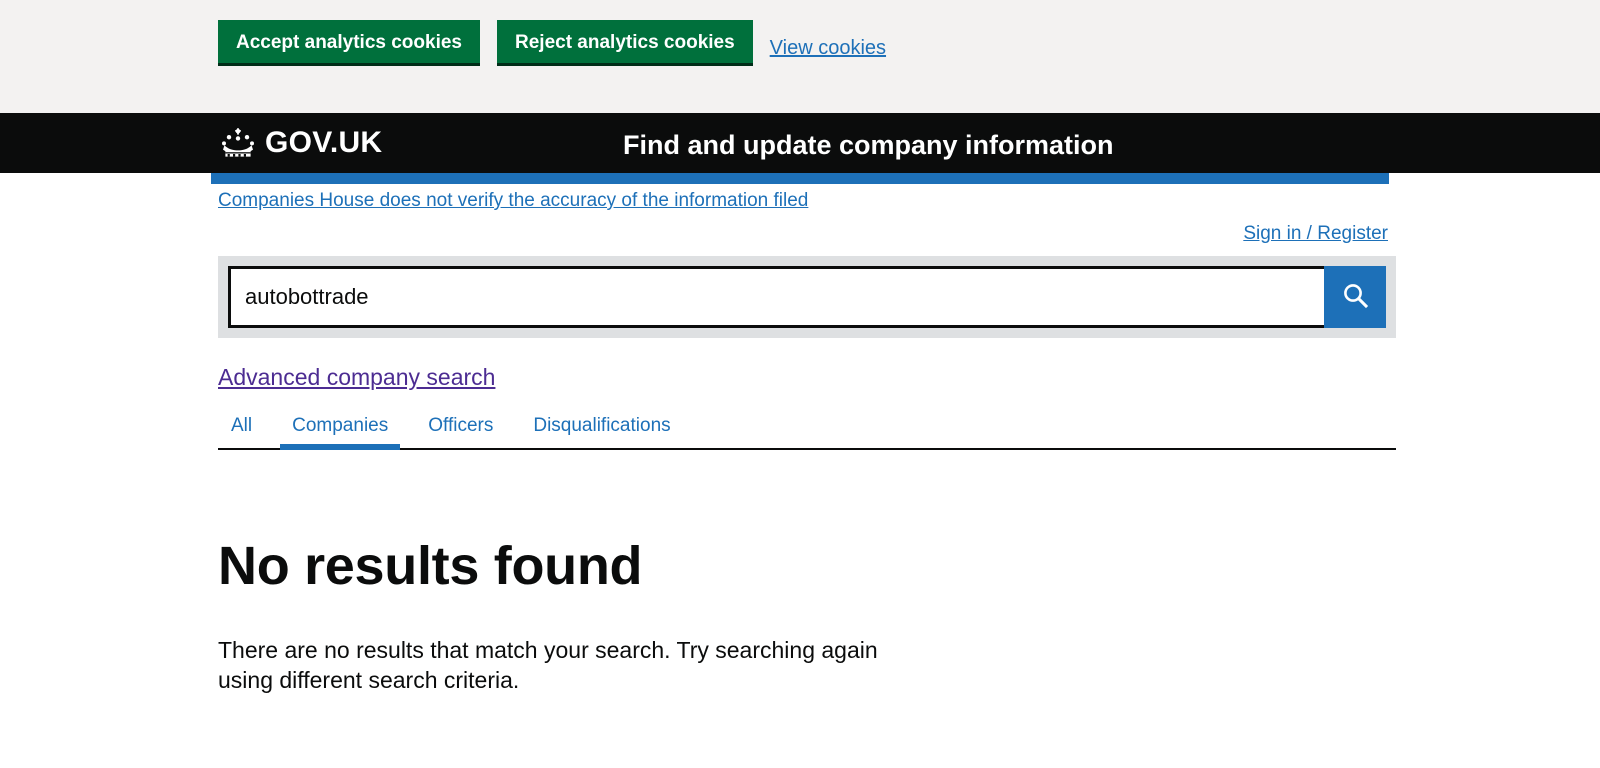 This screenshot has height=768, width=1600. I want to click on crown-icon, so click(238, 143).